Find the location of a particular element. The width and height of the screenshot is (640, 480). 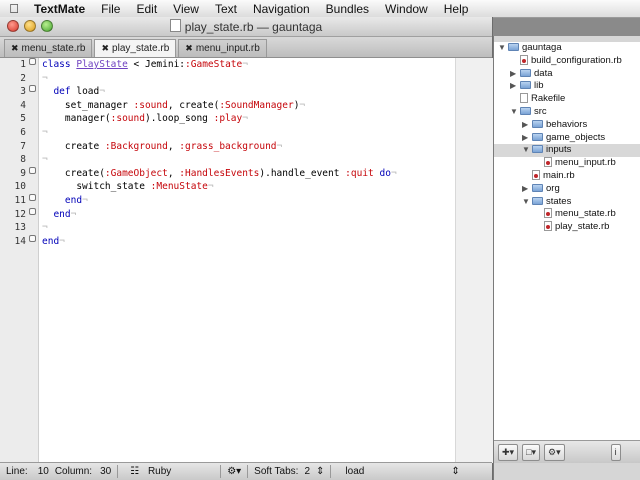

document-icon is located at coordinates (175, 25).